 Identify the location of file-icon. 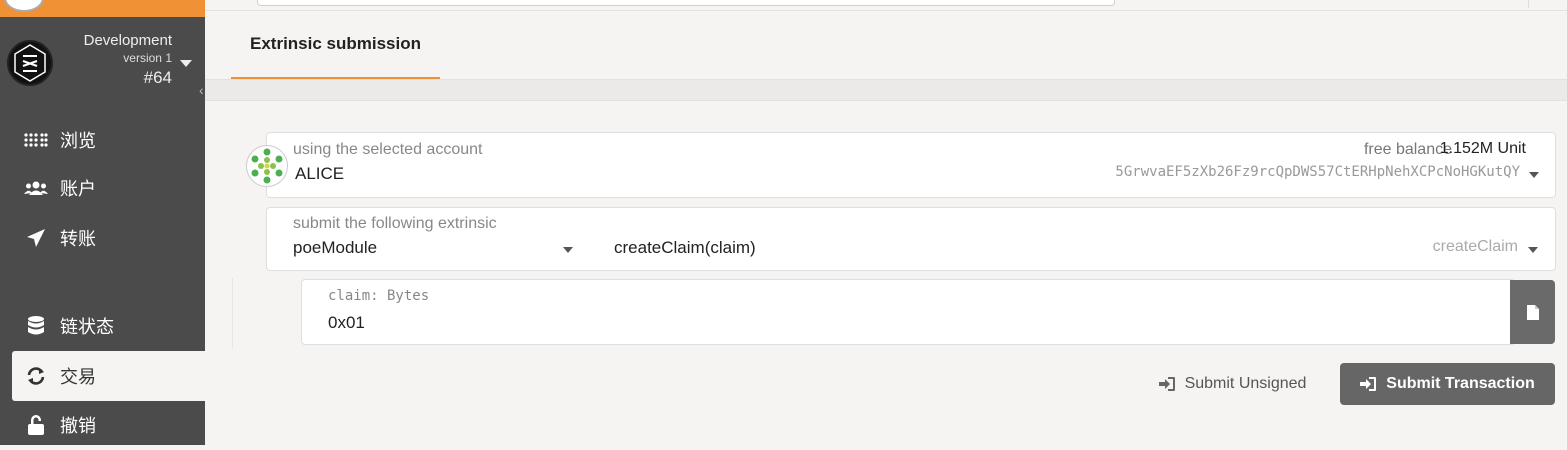
(1532, 312).